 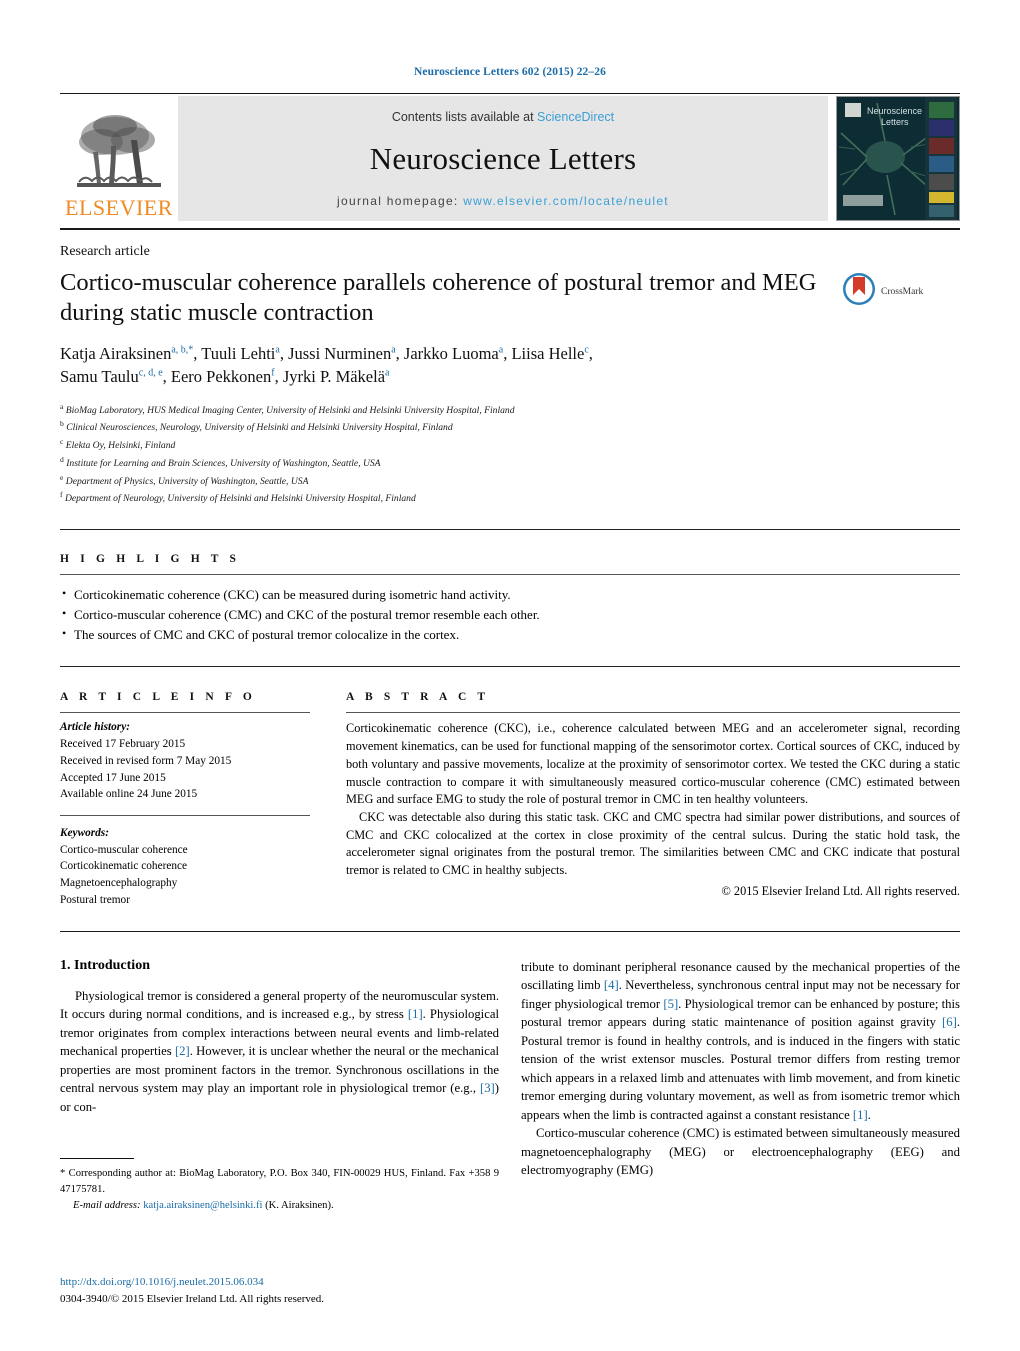 What do you see at coordinates (84, 833) in the screenshot?
I see `keywords-heading: Keywords:` at bounding box center [84, 833].